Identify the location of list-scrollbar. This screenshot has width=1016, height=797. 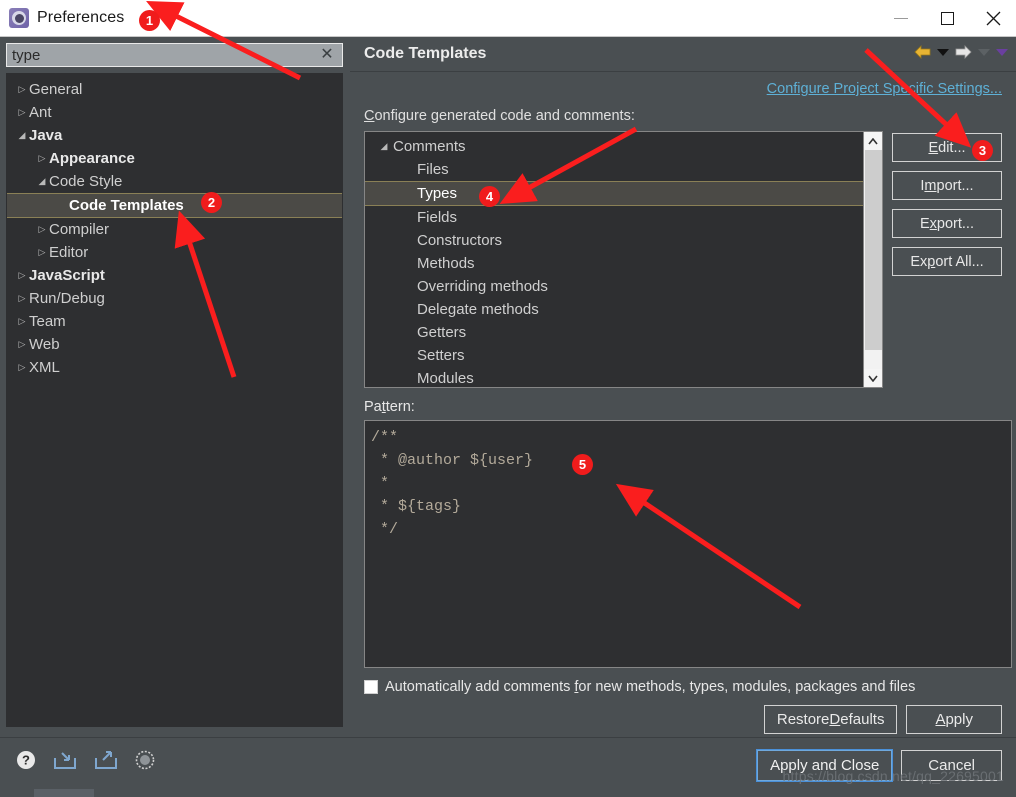
(872, 259).